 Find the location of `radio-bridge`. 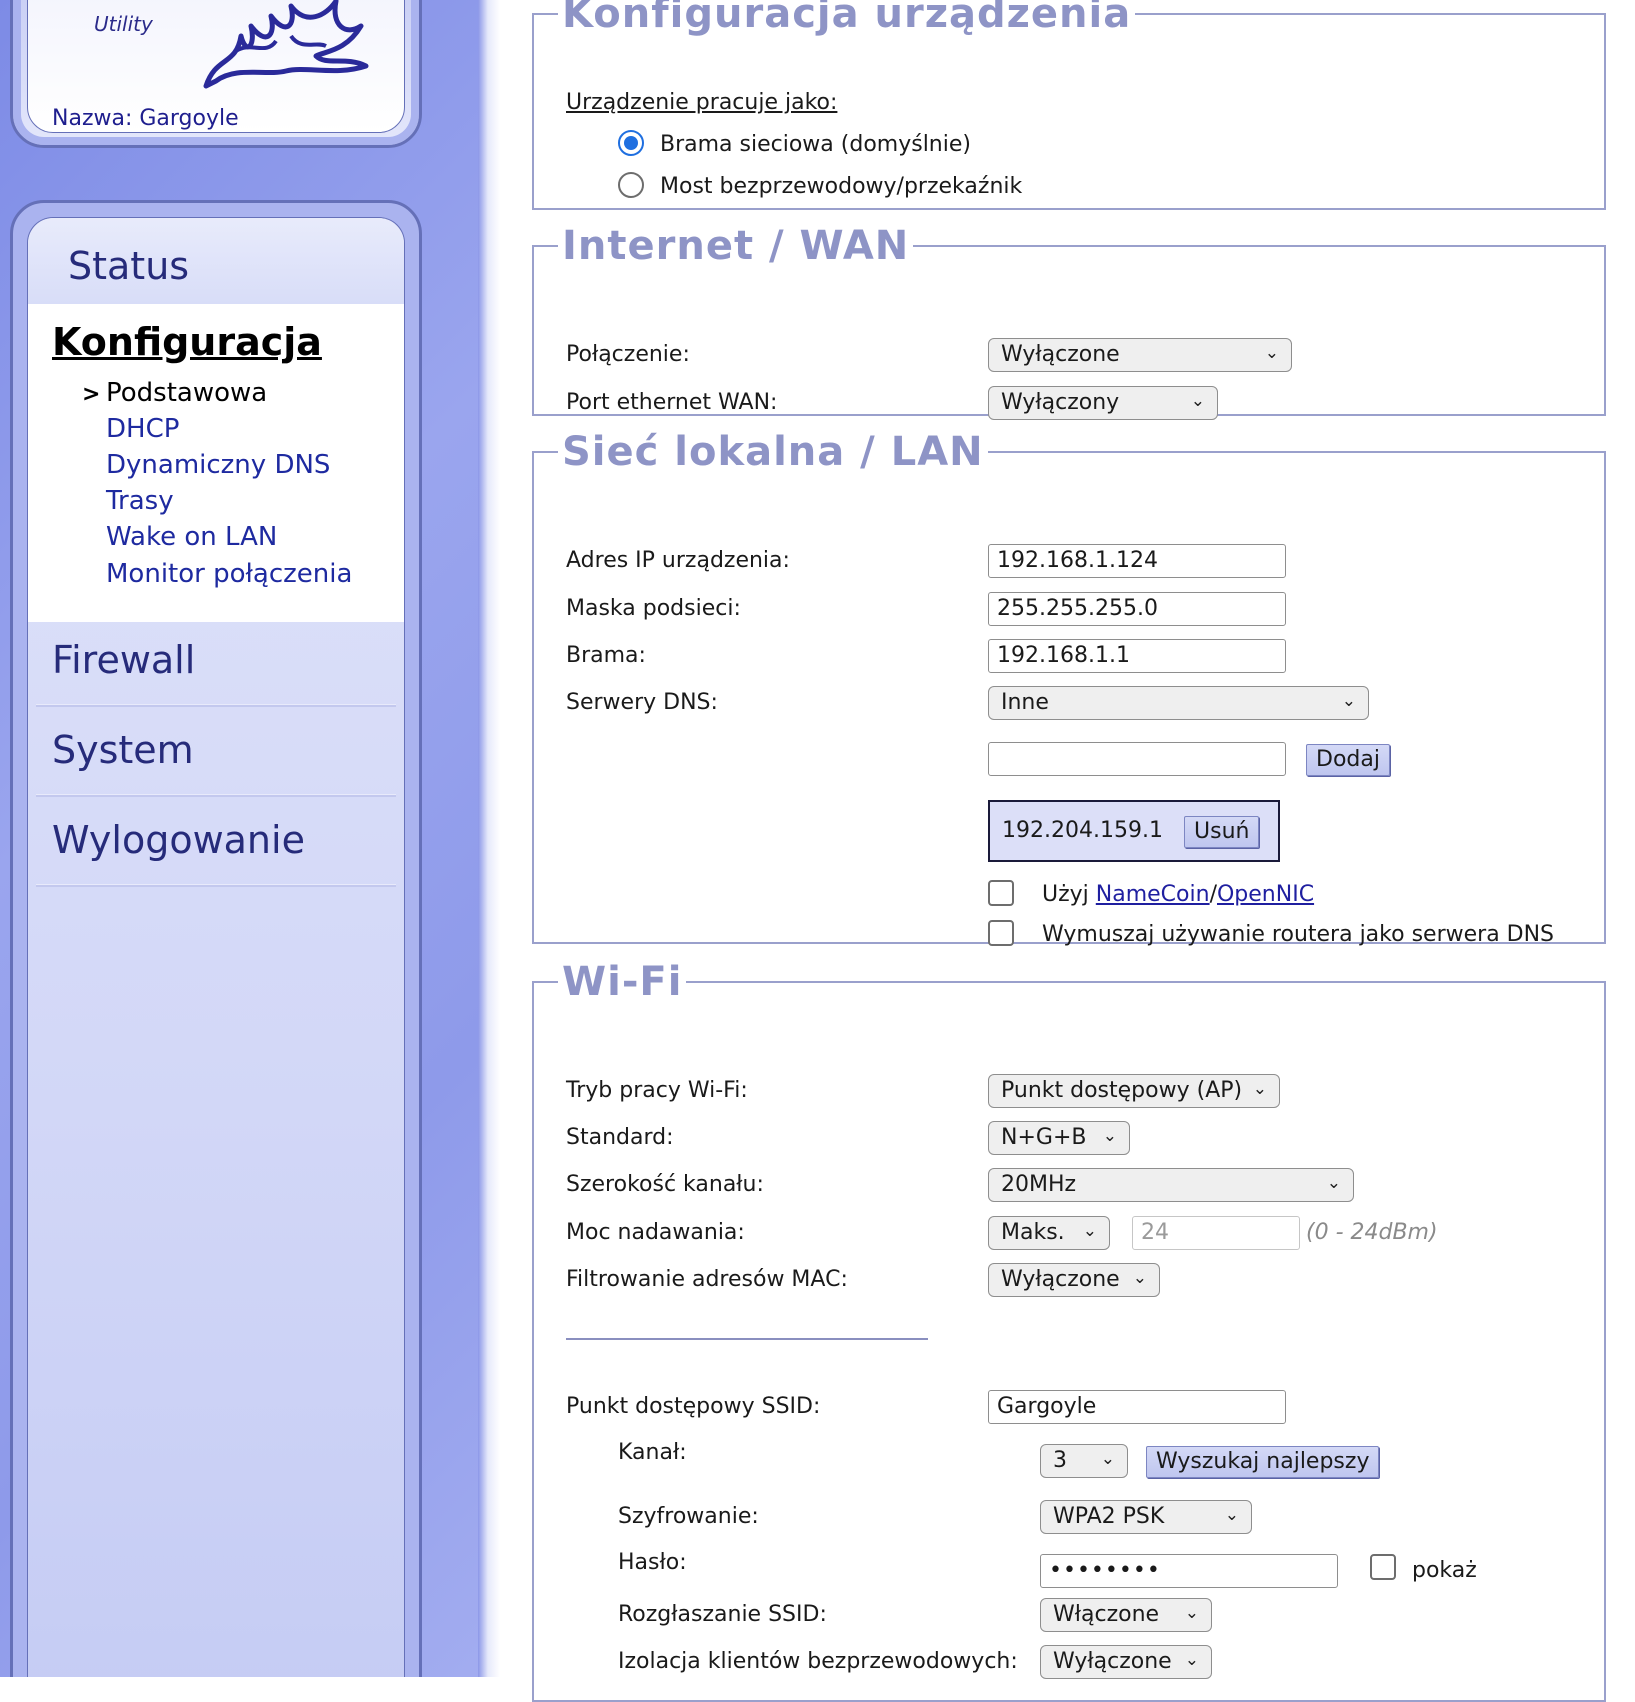

radio-bridge is located at coordinates (631, 185).